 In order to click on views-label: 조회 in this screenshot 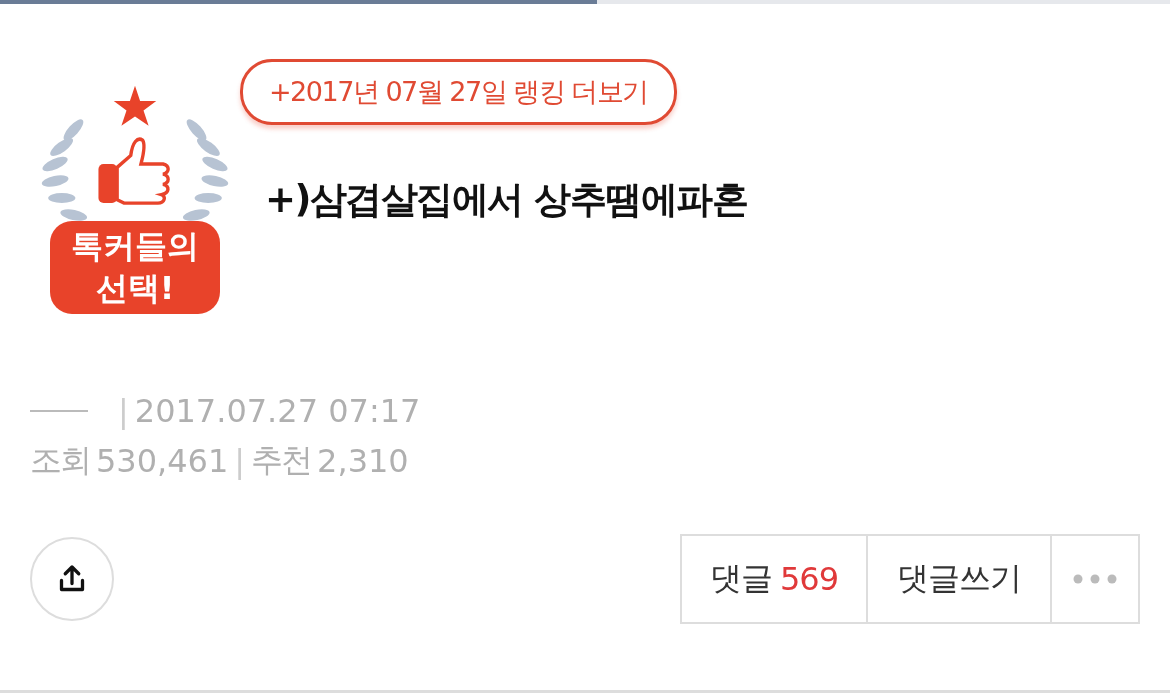, I will do `click(60, 460)`.